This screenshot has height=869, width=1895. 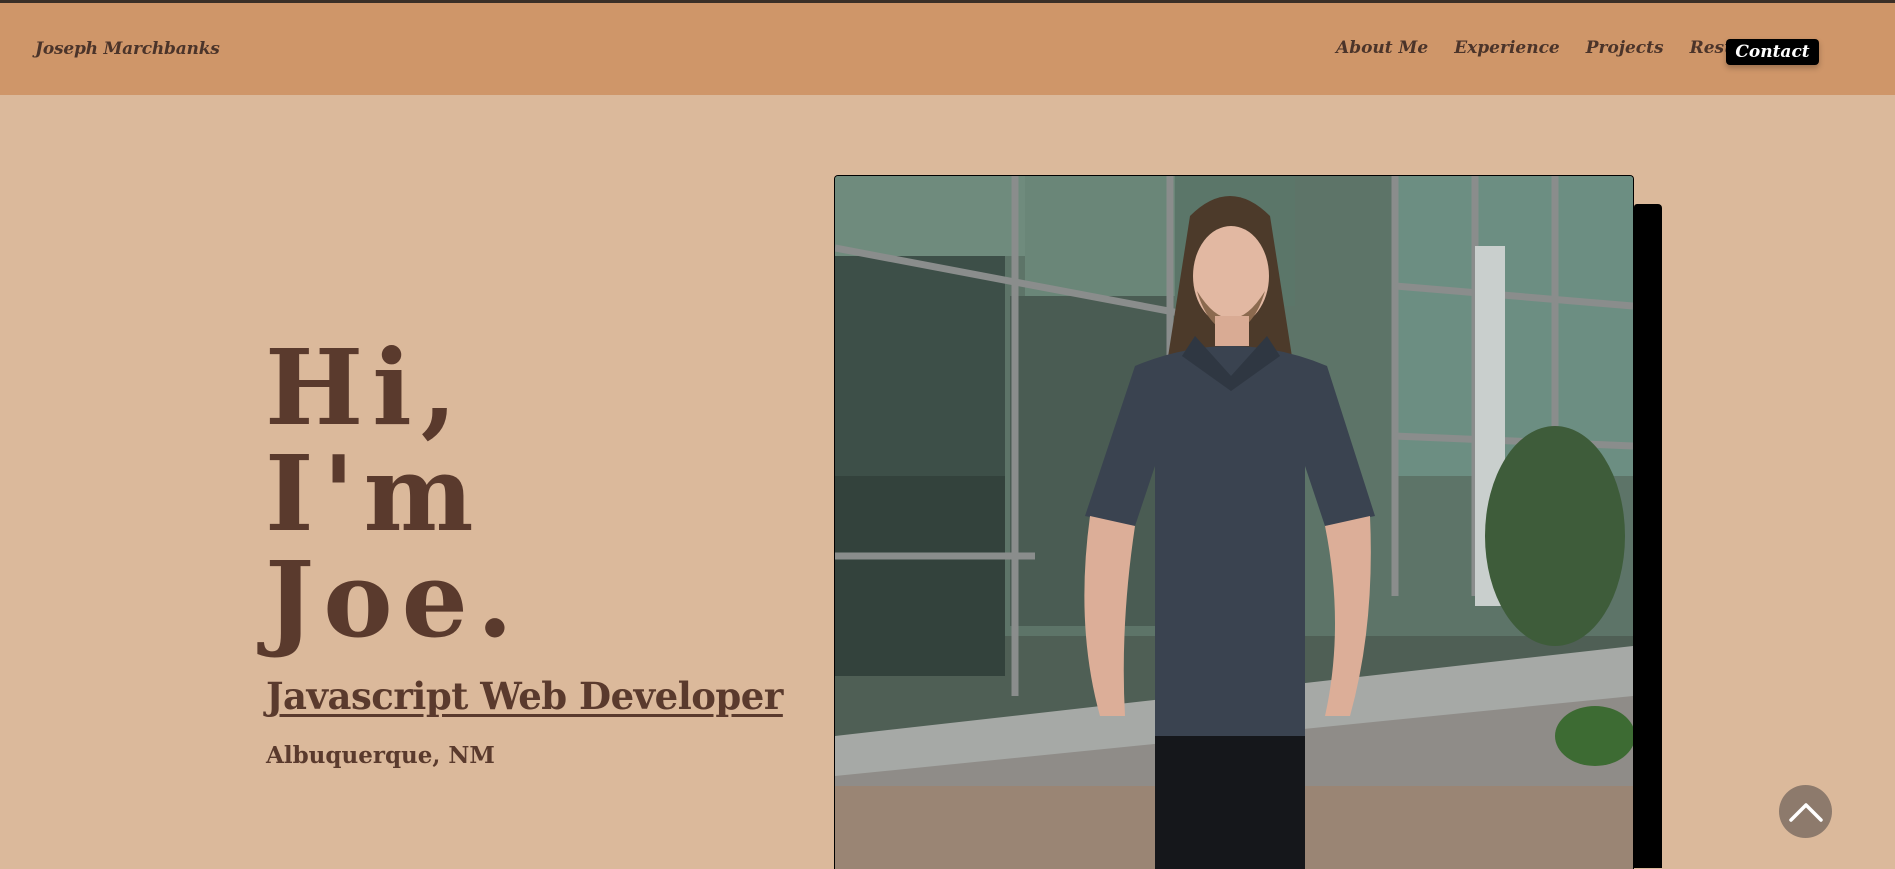 I want to click on nav-link-about-me: About Me, so click(x=1382, y=48).